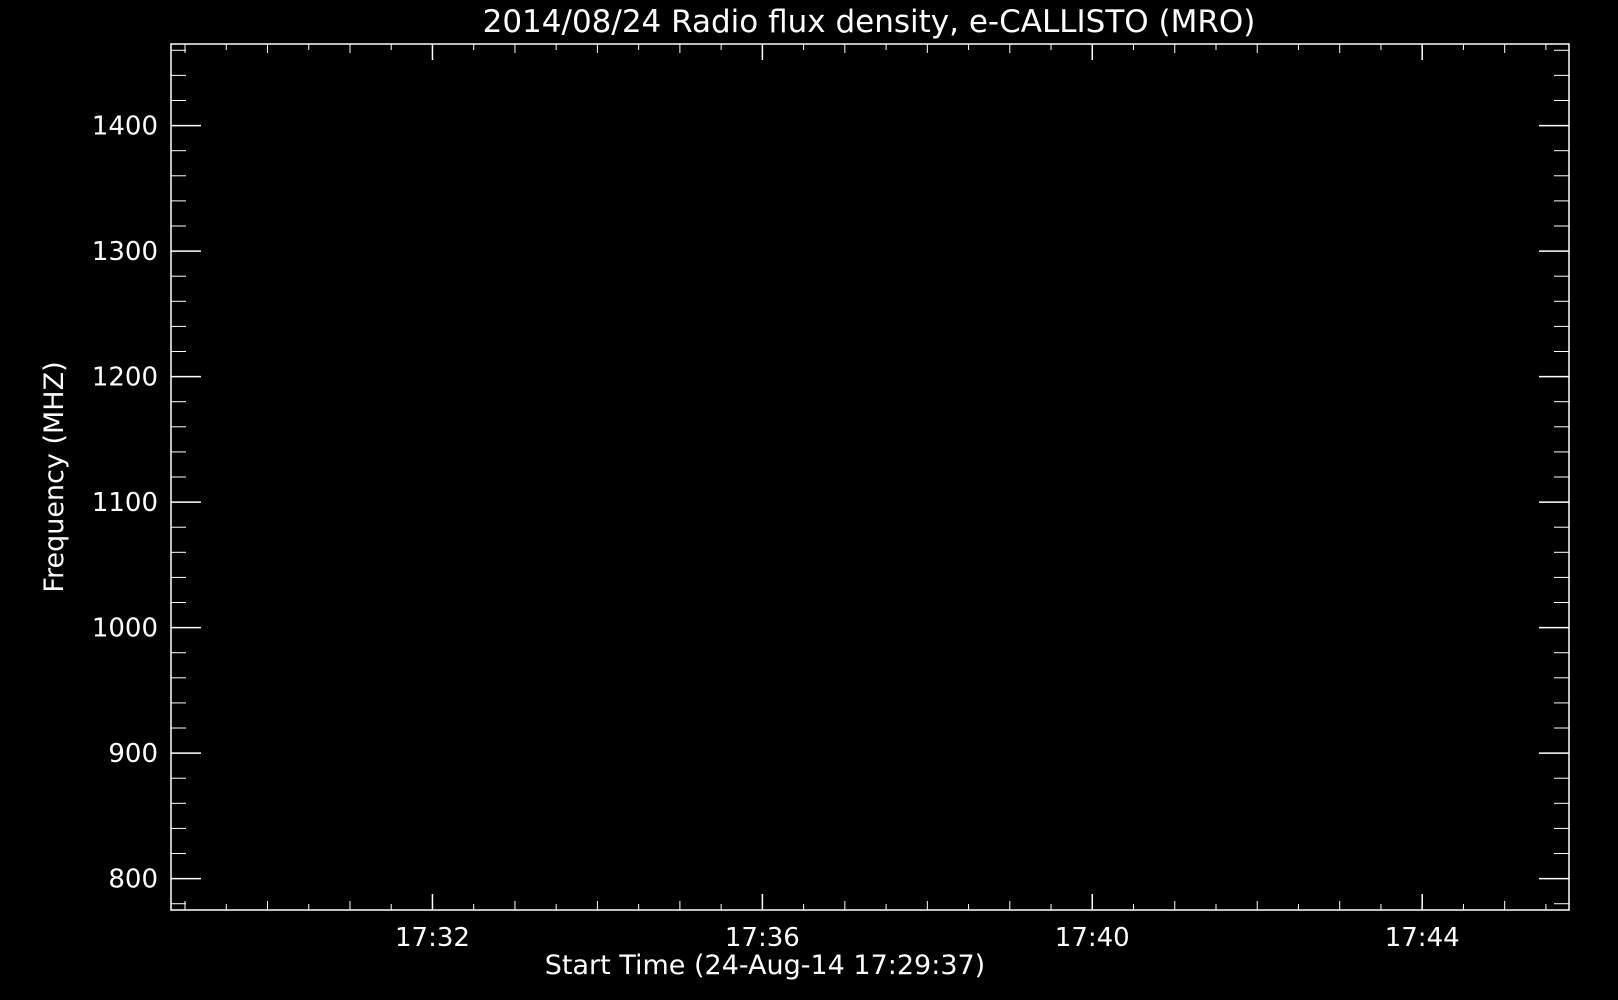  I want to click on y-tick-label: 1200, so click(125, 378).